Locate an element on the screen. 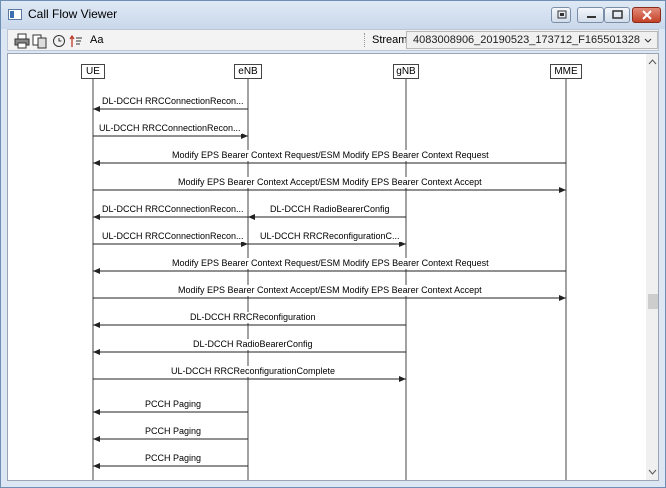 This screenshot has height=488, width=666. vertical-scrollbar is located at coordinates (652, 267).